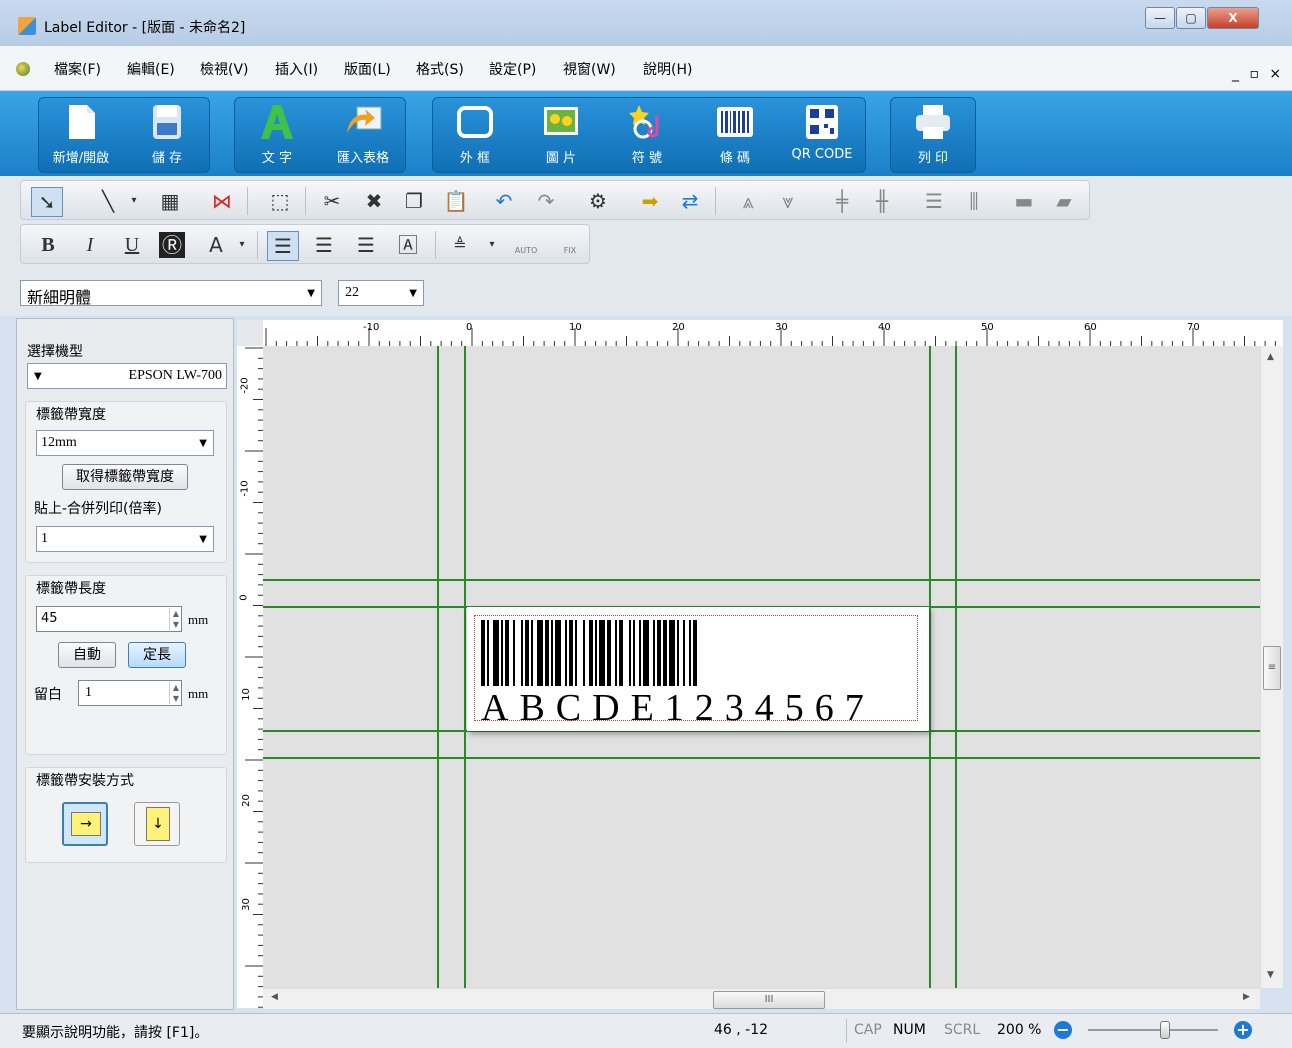 The width and height of the screenshot is (1292, 1048). What do you see at coordinates (381, 293) in the screenshot?
I see `font-size-select: 22 ▼` at bounding box center [381, 293].